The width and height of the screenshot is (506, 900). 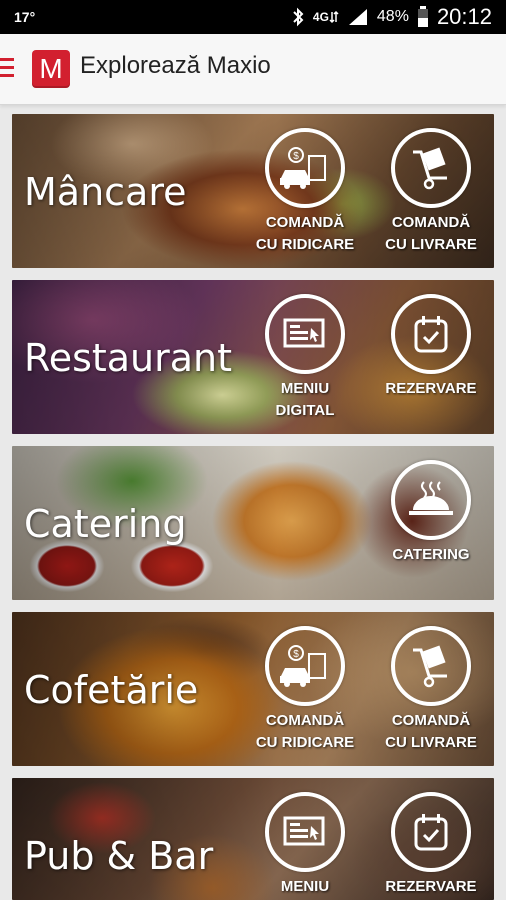 What do you see at coordinates (105, 524) in the screenshot?
I see `category-title: Catering` at bounding box center [105, 524].